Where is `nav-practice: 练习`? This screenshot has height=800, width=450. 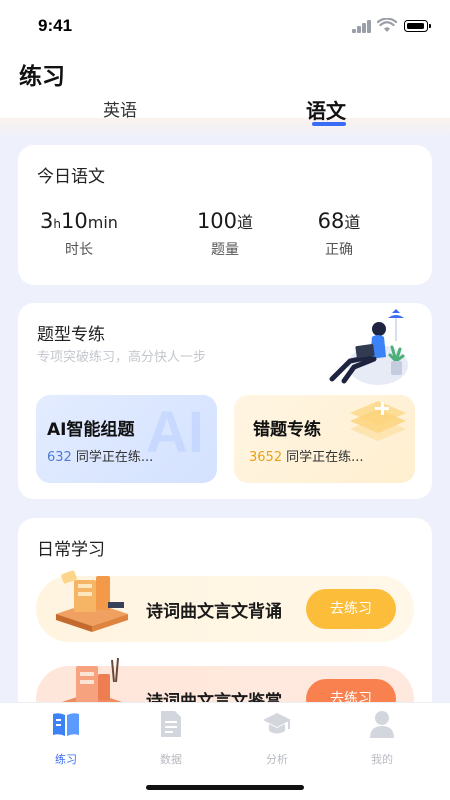 nav-practice: 练习 is located at coordinates (66, 738).